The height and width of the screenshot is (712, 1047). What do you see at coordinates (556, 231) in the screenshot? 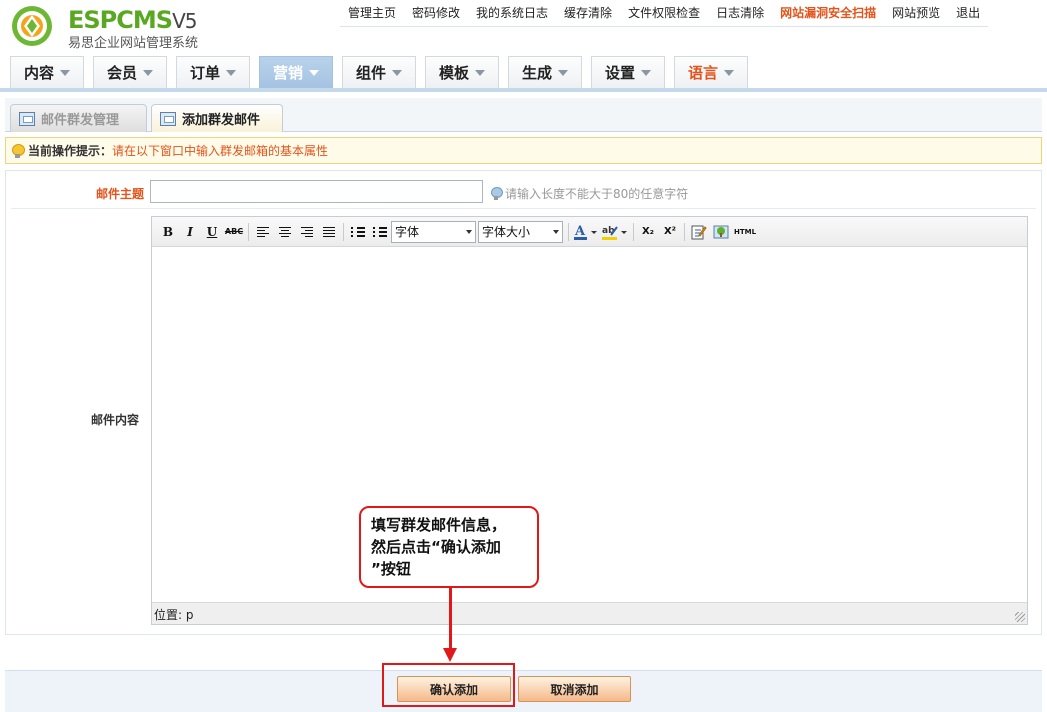
I see `dropdown-arrow-icon` at bounding box center [556, 231].